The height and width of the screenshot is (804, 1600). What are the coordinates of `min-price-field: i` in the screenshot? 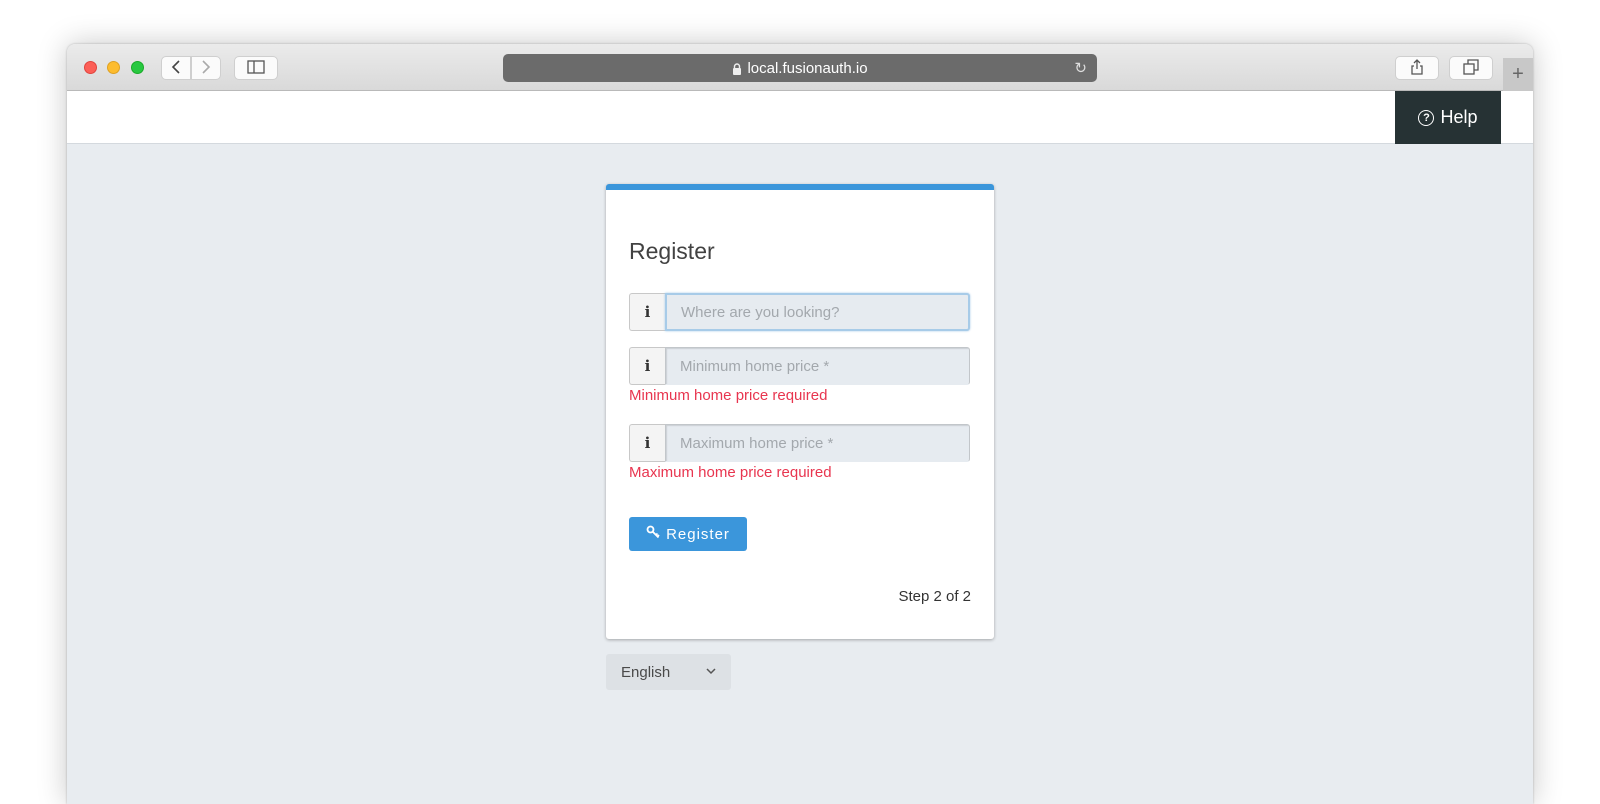 It's located at (799, 366).